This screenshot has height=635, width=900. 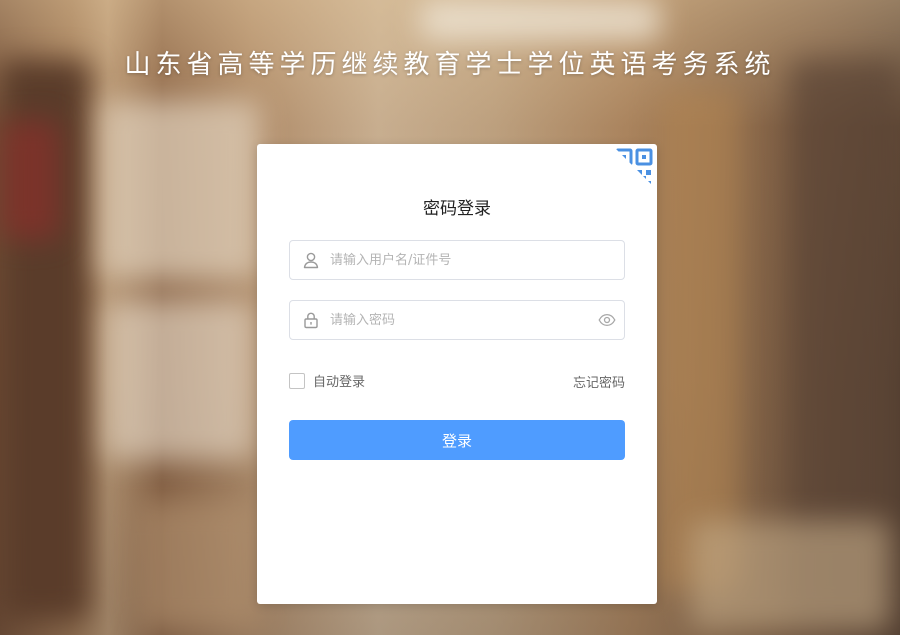 I want to click on qr-toggle-fold, so click(x=634, y=167).